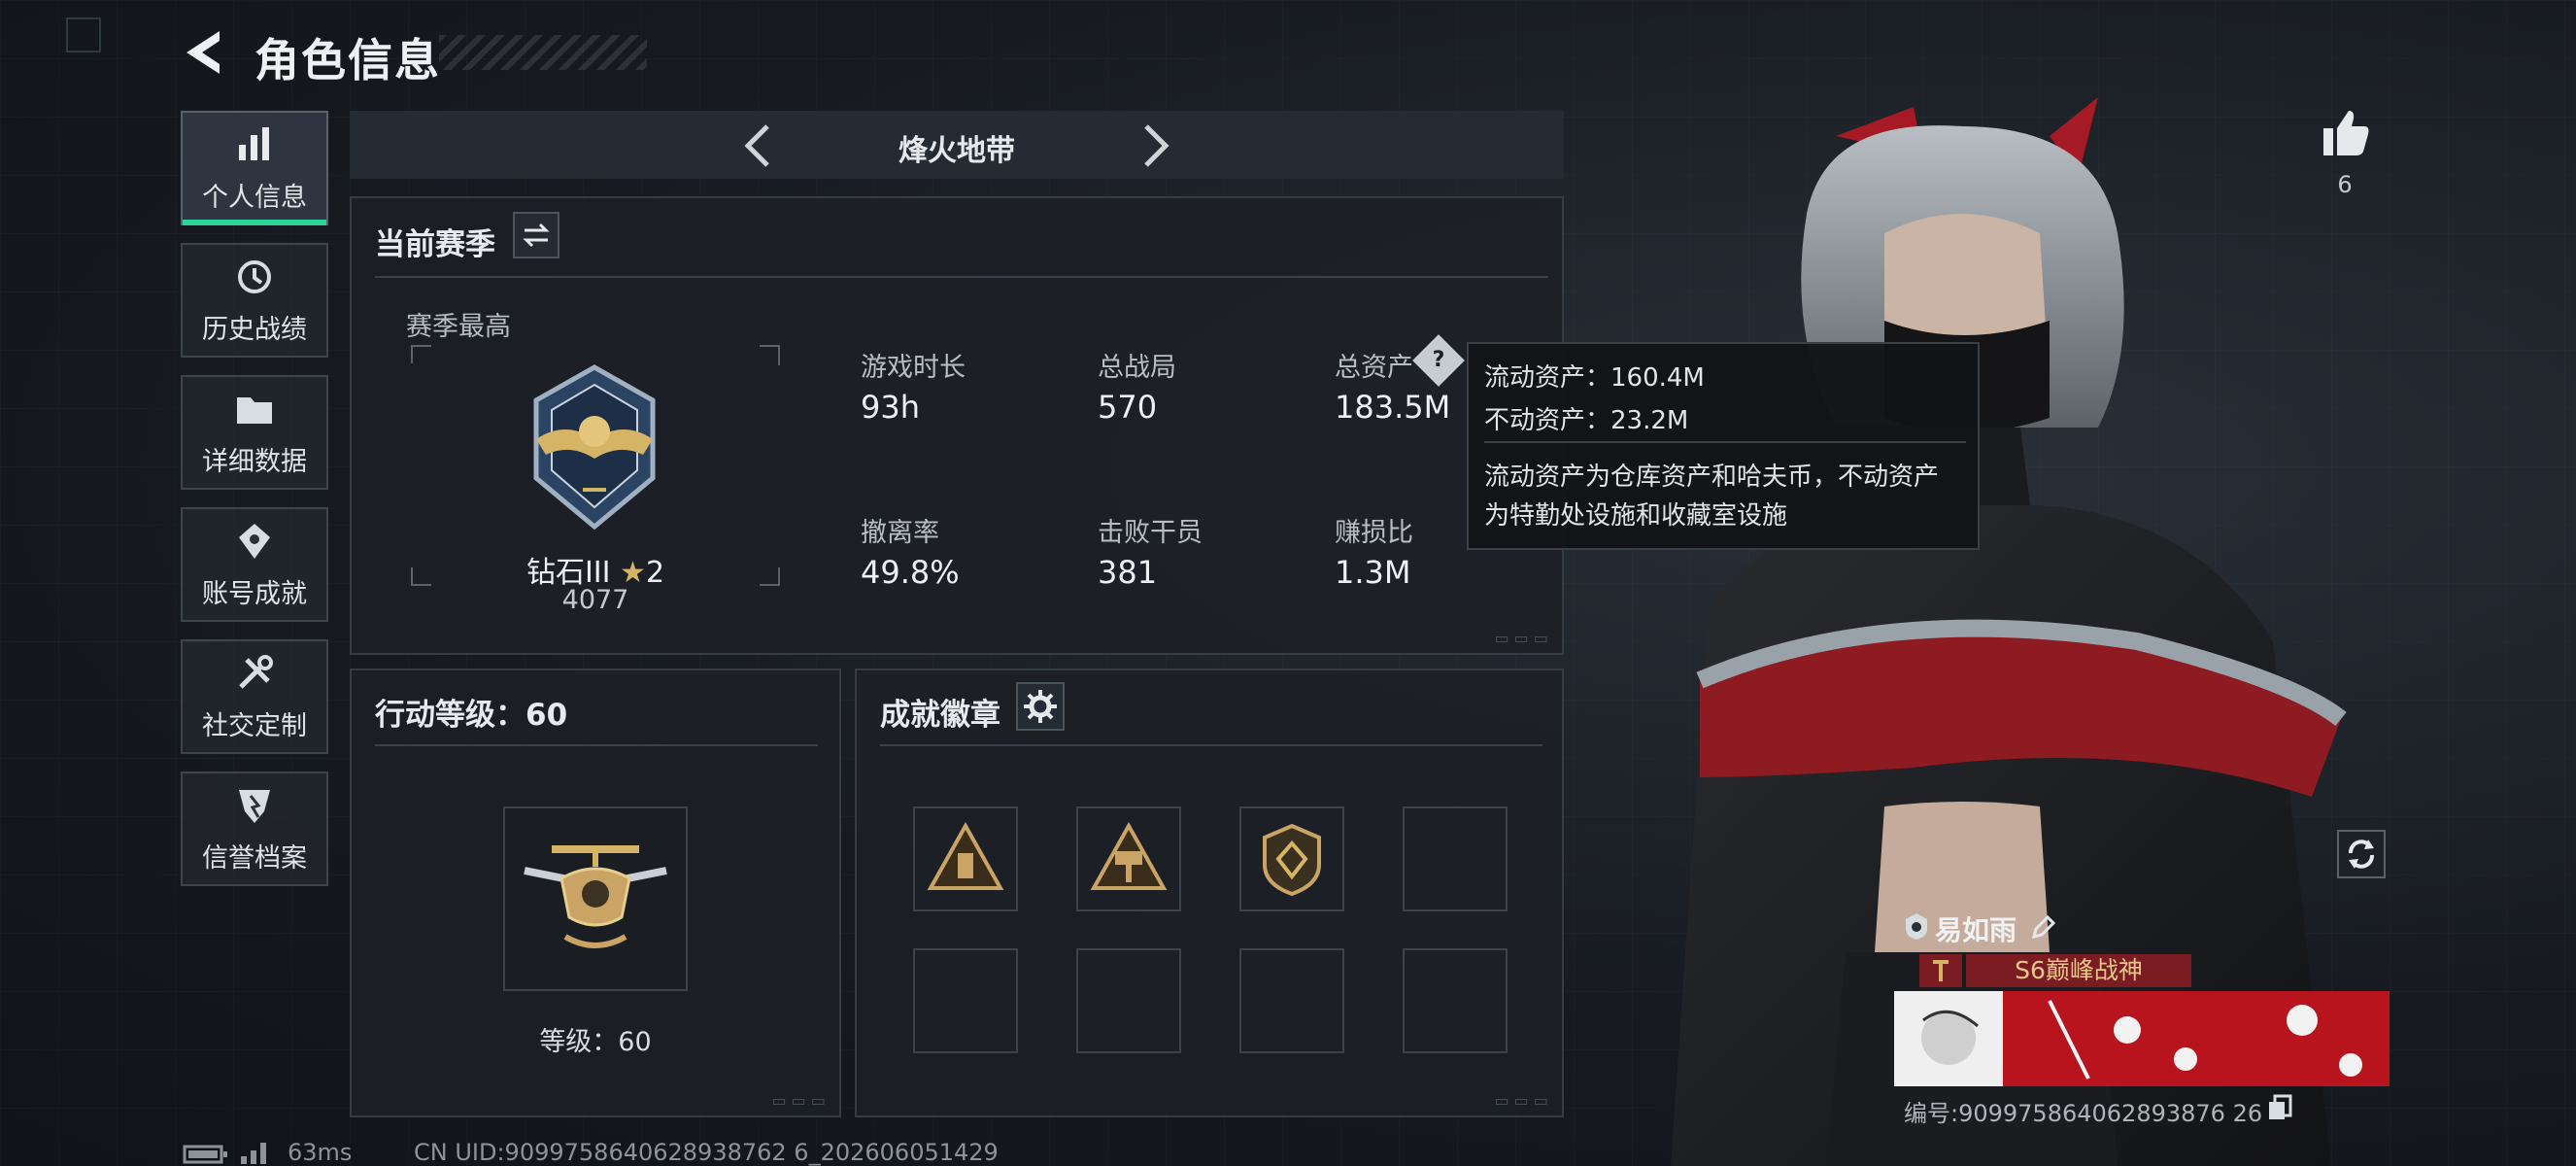  I want to click on rank-points: 4077, so click(595, 600).